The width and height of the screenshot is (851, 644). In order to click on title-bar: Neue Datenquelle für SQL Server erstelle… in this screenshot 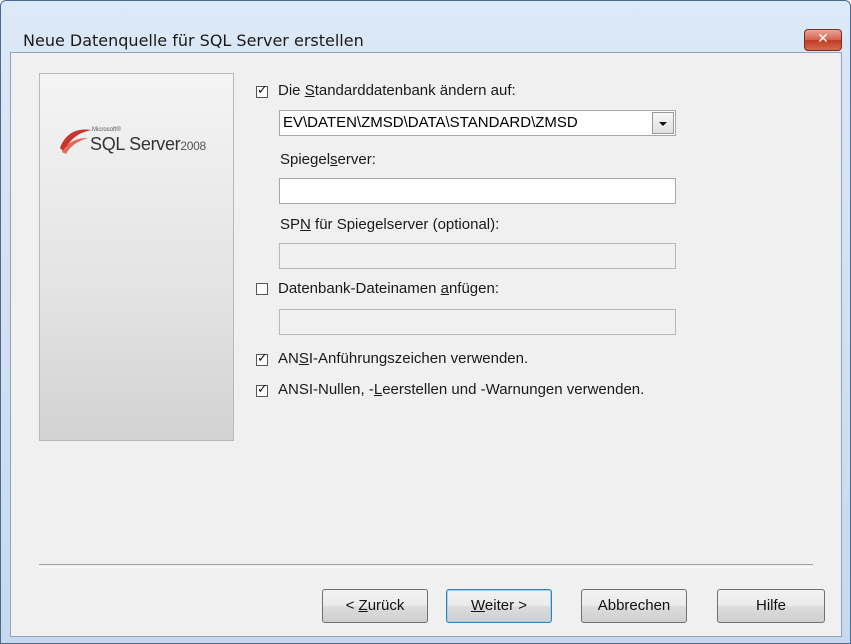, I will do `click(425, 26)`.